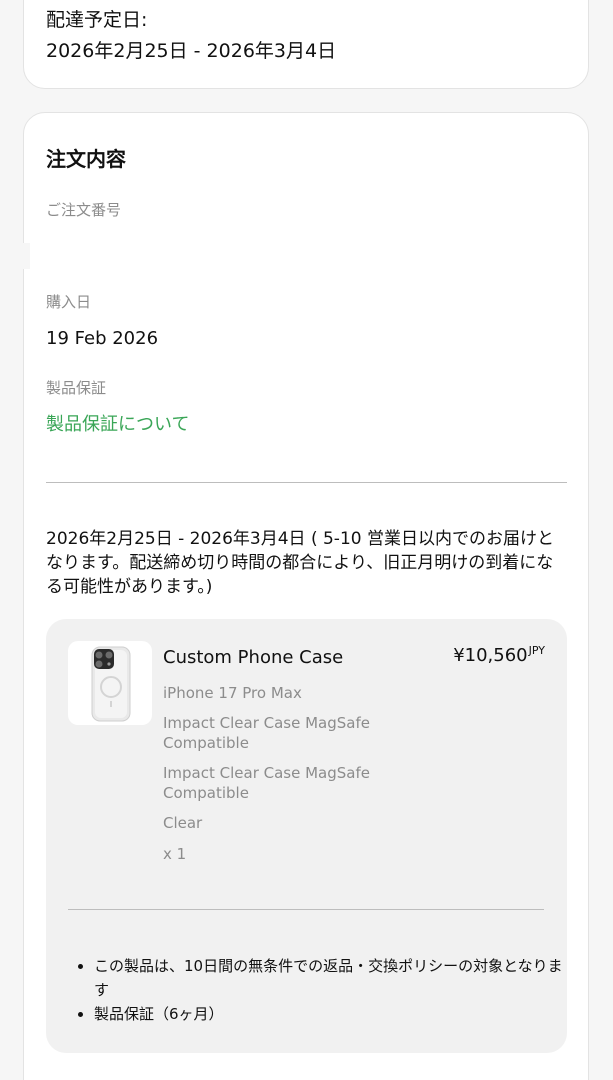 Image resolution: width=613 pixels, height=1080 pixels. I want to click on product-color: Clear, so click(183, 823).